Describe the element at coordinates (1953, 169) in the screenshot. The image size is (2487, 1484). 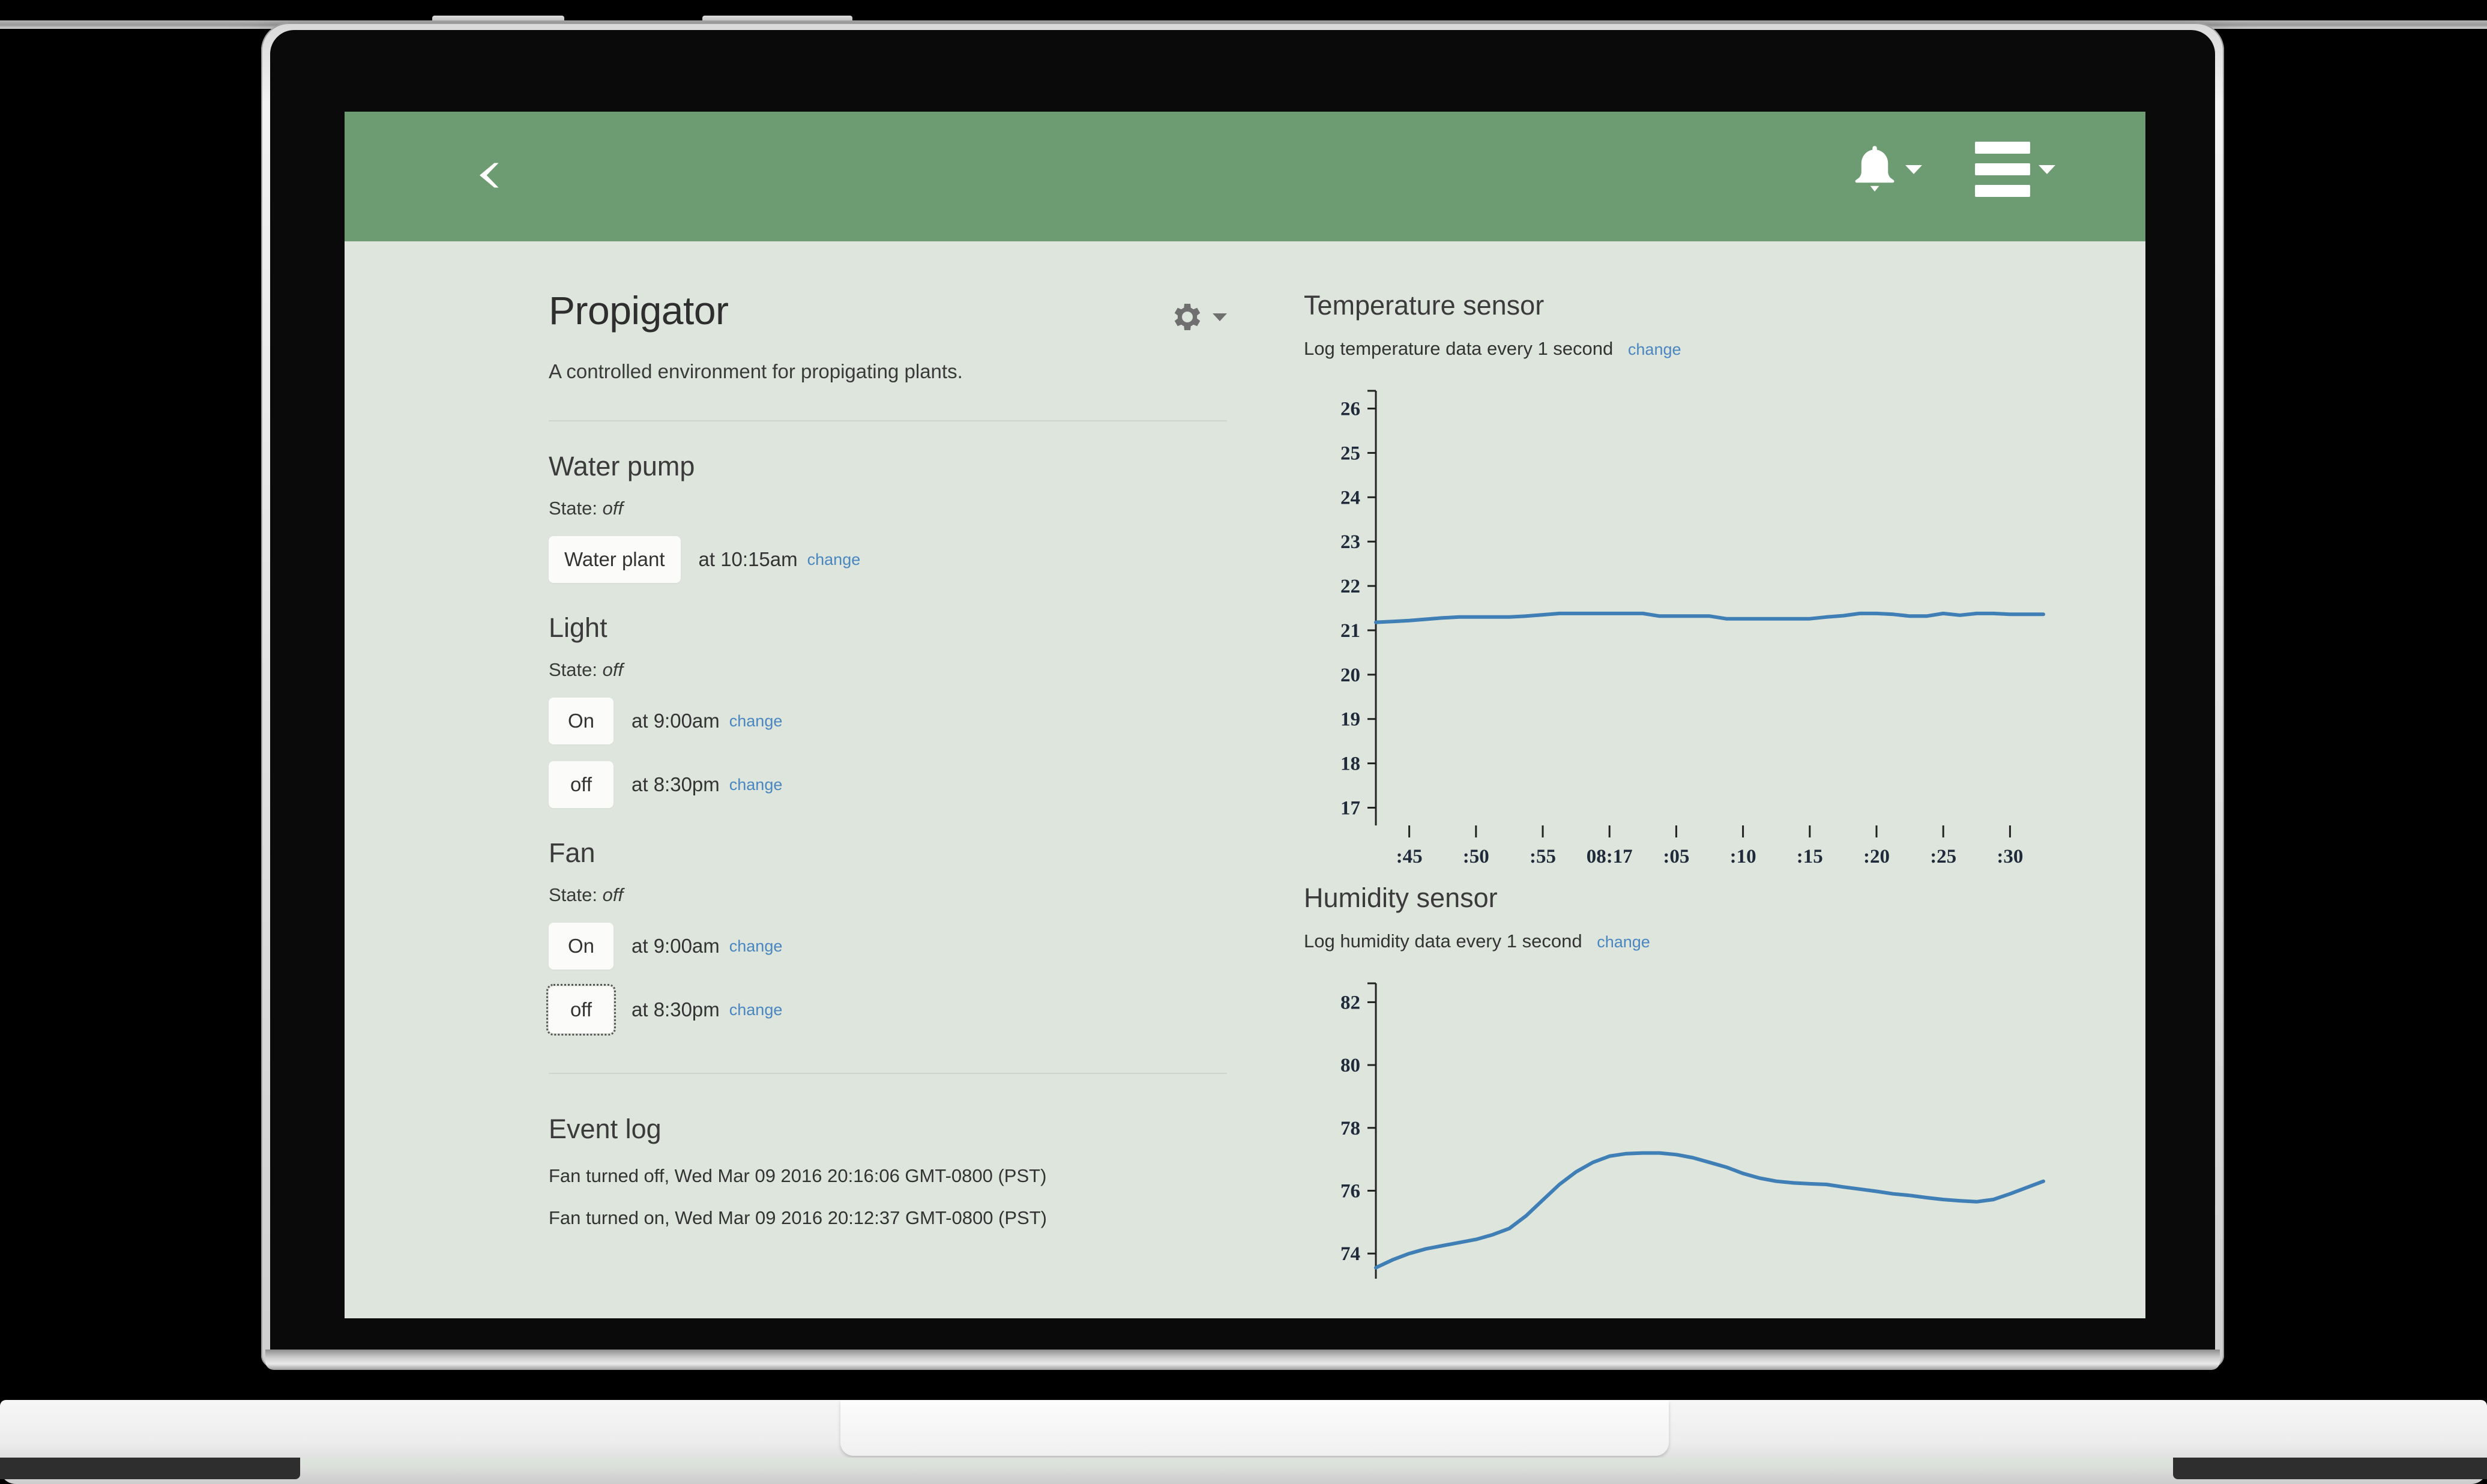
I see `app-header-actions` at that location.